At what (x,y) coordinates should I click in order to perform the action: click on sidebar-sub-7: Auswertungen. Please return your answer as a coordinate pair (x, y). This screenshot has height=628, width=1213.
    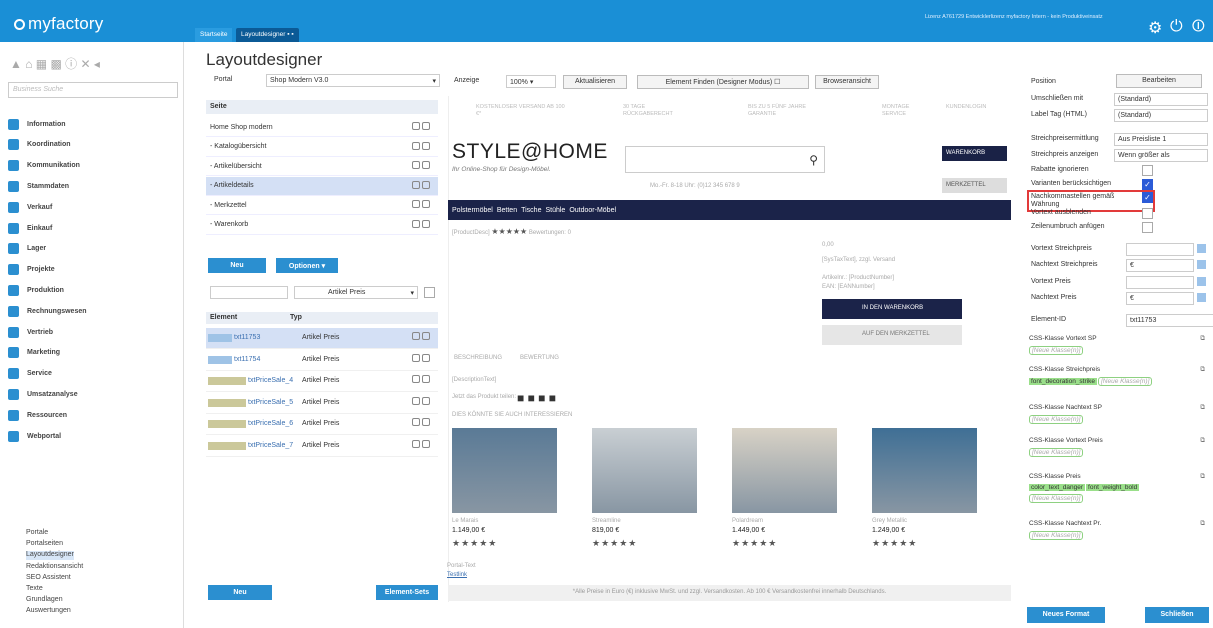
    Looking at the image, I should click on (48, 611).